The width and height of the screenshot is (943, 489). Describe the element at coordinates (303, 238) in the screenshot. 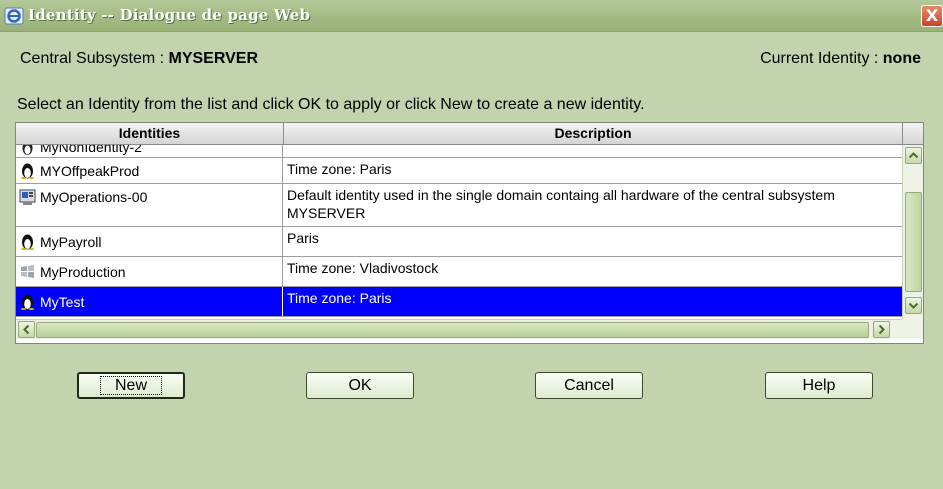

I see `identity-description: Paris` at that location.